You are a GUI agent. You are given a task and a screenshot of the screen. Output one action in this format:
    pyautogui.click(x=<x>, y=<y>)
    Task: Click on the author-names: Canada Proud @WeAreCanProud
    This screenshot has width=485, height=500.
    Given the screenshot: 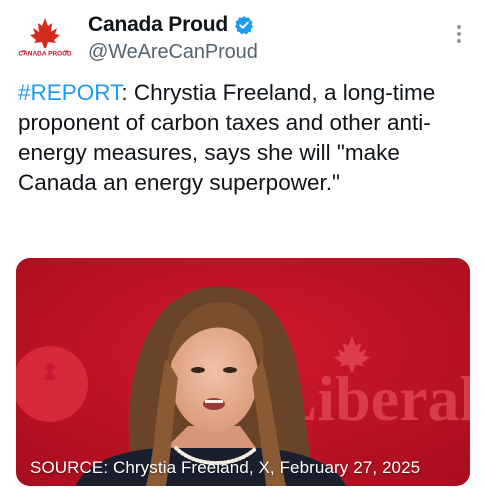 What is the action you would take?
    pyautogui.click(x=173, y=38)
    